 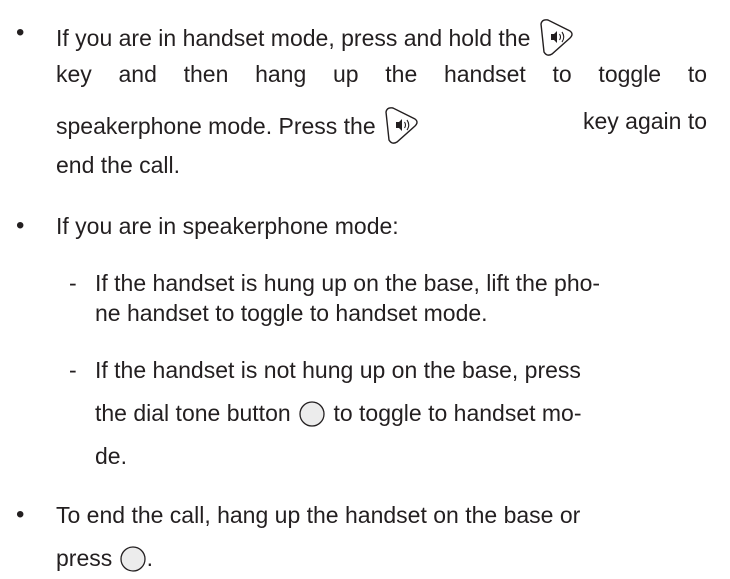 I want to click on item-1-line-3-text-a: speakerphone mode. Press the, so click(x=216, y=126).